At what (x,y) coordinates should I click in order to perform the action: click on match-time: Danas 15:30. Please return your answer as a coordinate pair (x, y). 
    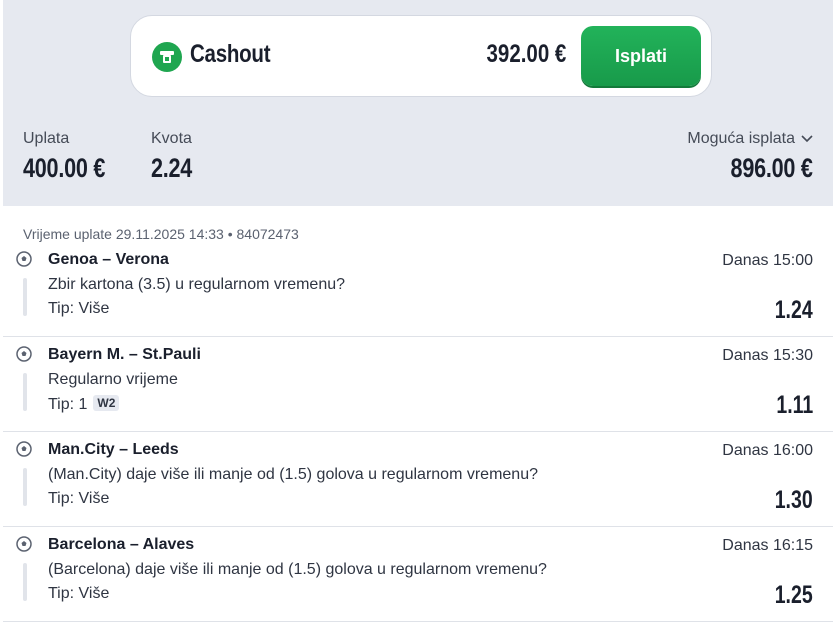
    Looking at the image, I should click on (767, 355).